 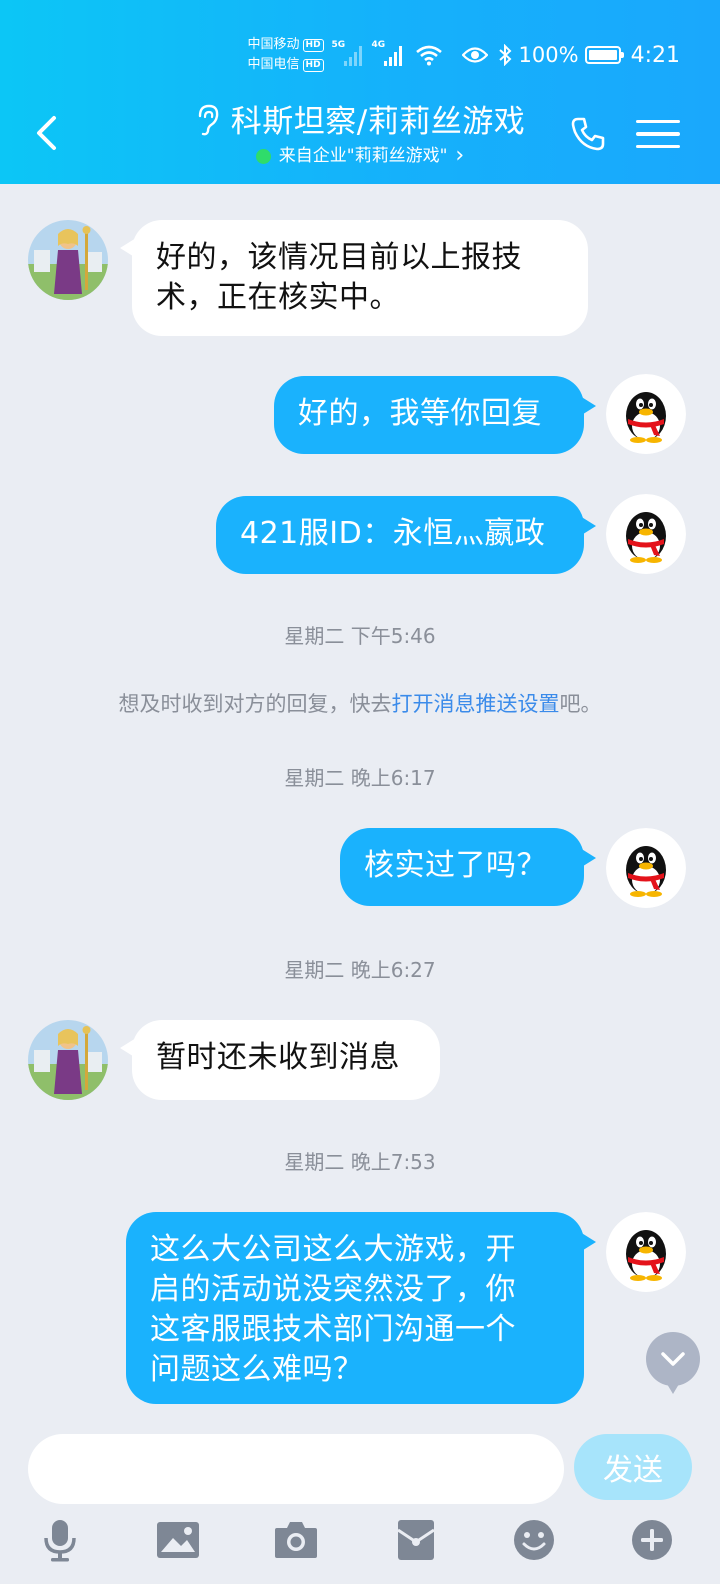 I want to click on chat-subtitle: 来自企业"莉莉丝游戏", so click(x=363, y=156).